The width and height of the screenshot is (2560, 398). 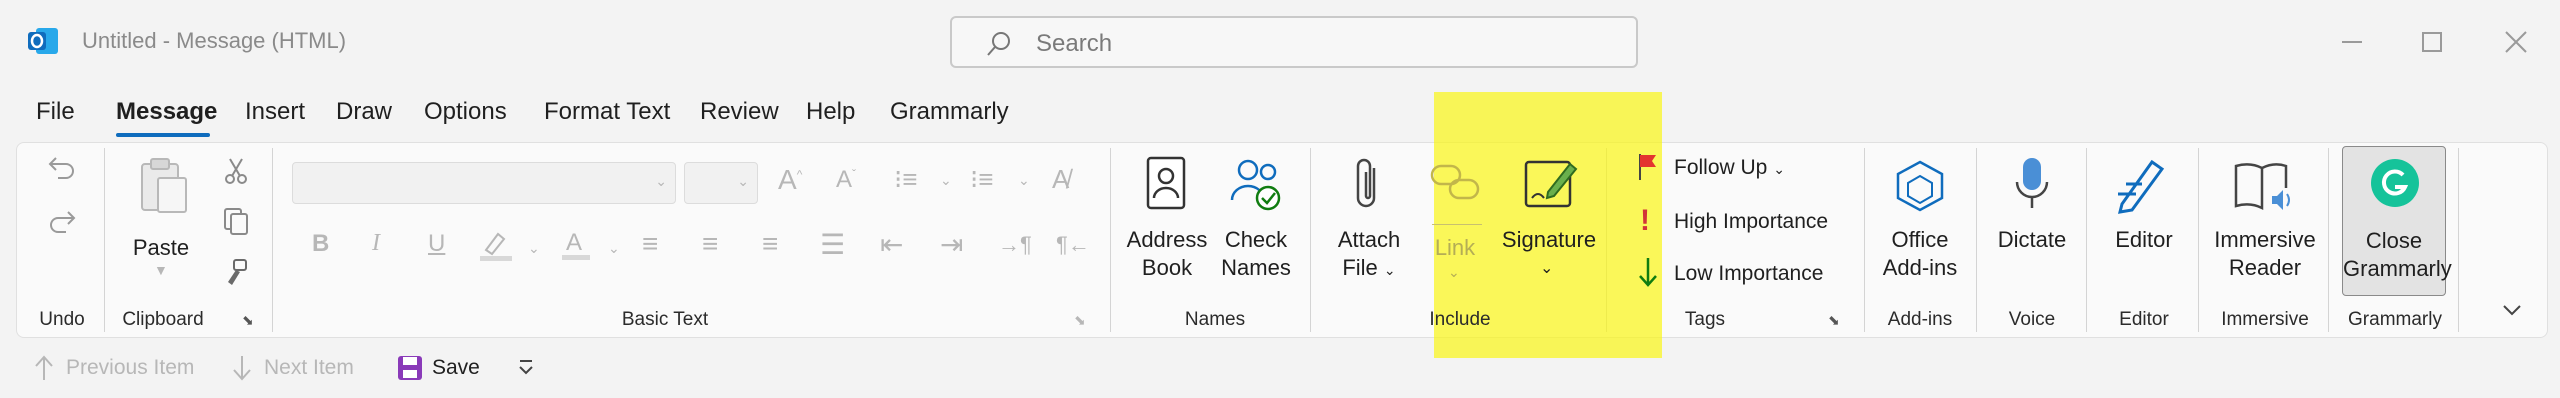 What do you see at coordinates (1552, 186) in the screenshot?
I see `signature-pen-icon` at bounding box center [1552, 186].